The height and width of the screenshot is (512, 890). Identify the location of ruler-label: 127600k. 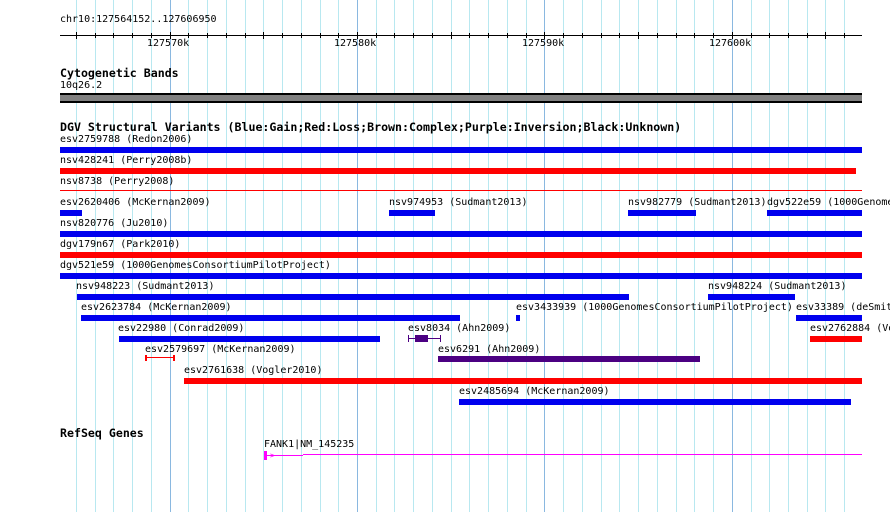
(730, 43).